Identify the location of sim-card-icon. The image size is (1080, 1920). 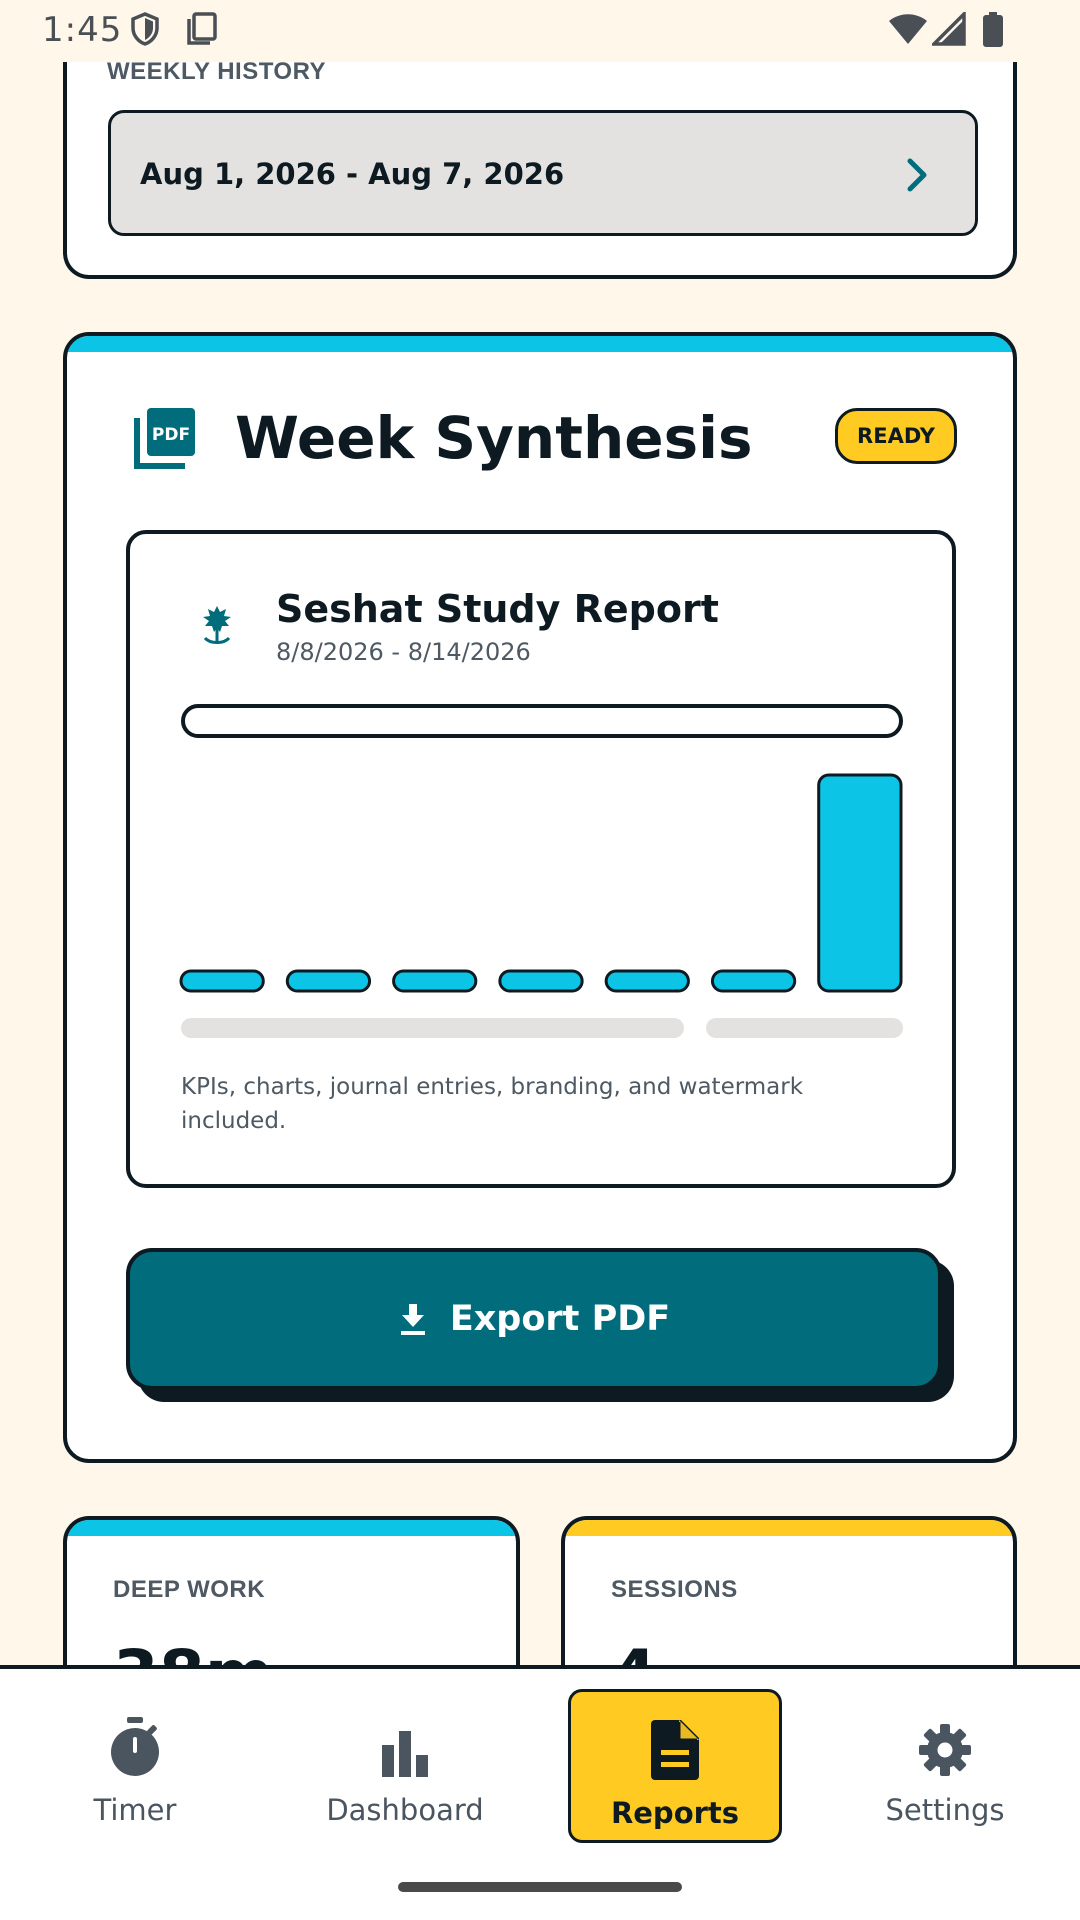
(202, 28).